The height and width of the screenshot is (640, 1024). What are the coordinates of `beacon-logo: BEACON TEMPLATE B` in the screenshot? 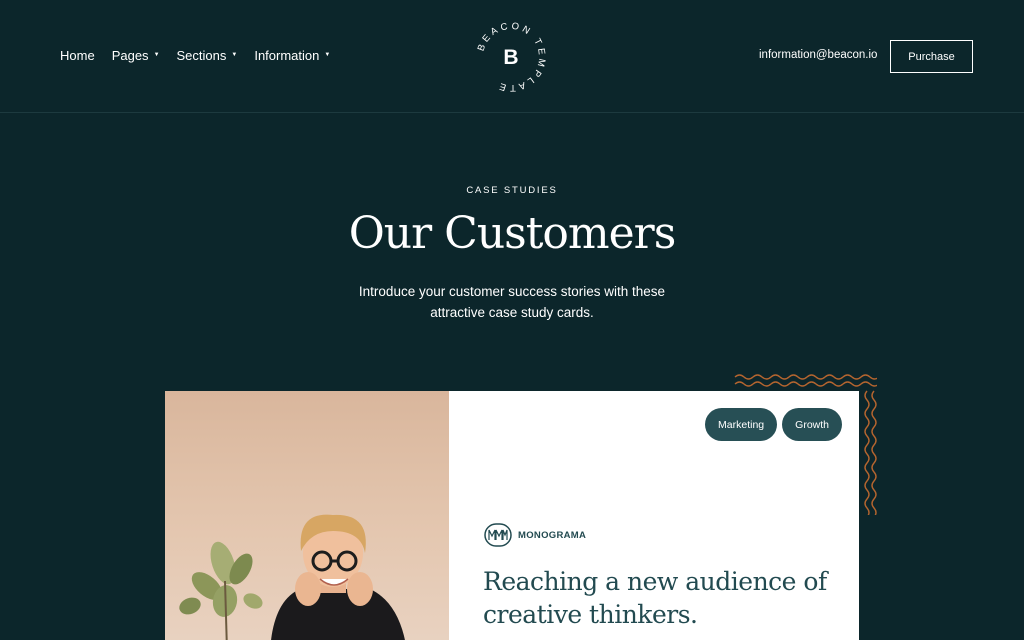 It's located at (511, 57).